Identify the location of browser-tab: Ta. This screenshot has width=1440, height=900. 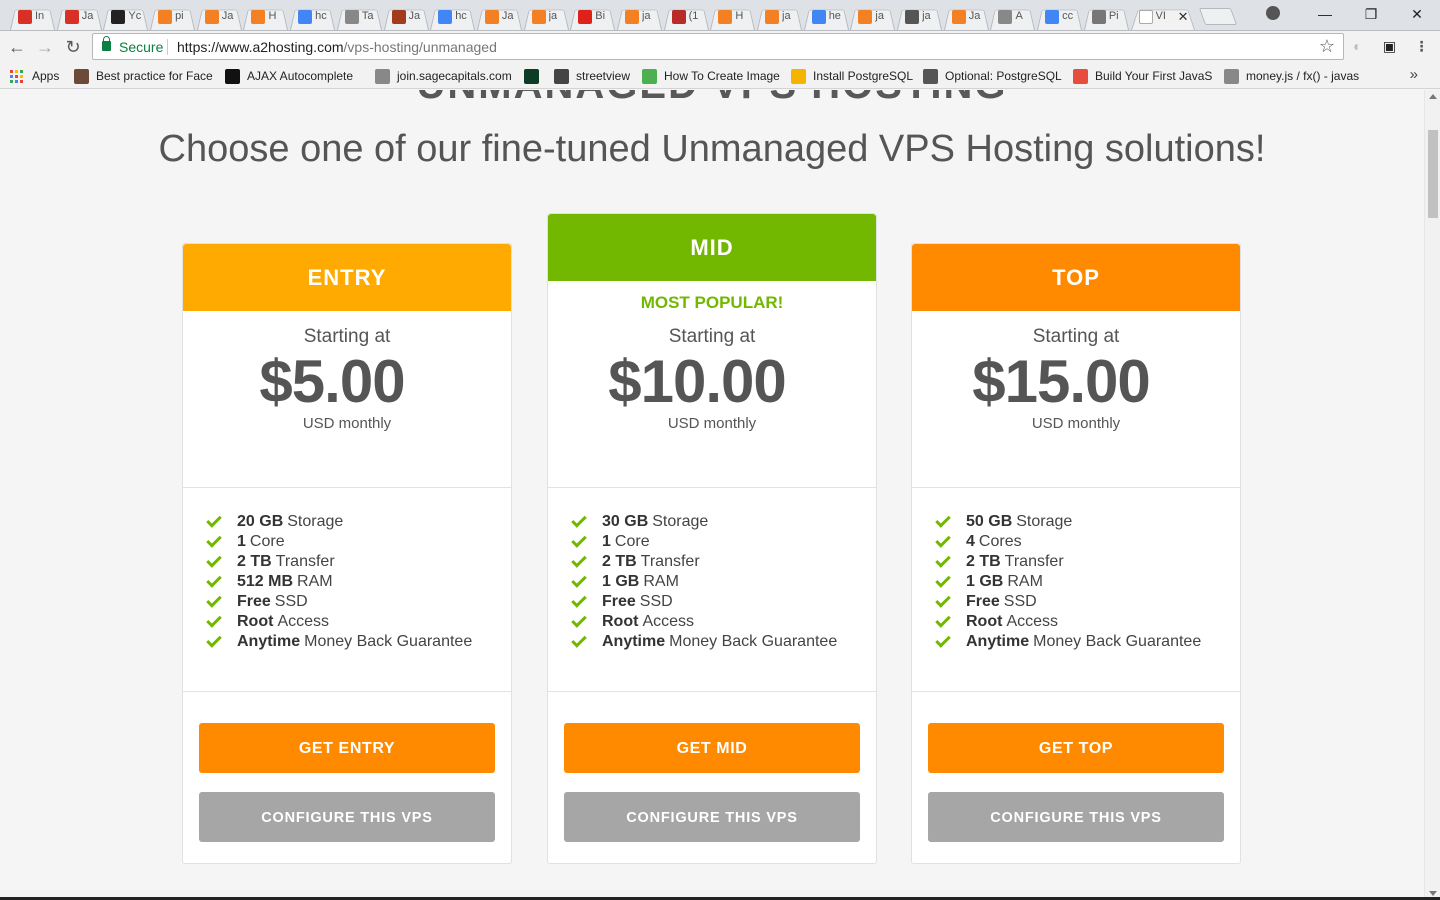
(359, 17).